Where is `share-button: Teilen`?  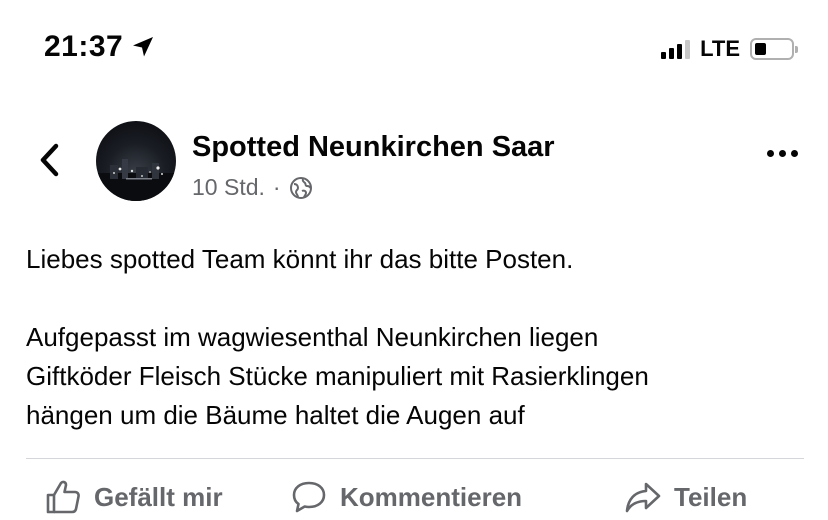
share-button: Teilen is located at coordinates (685, 497).